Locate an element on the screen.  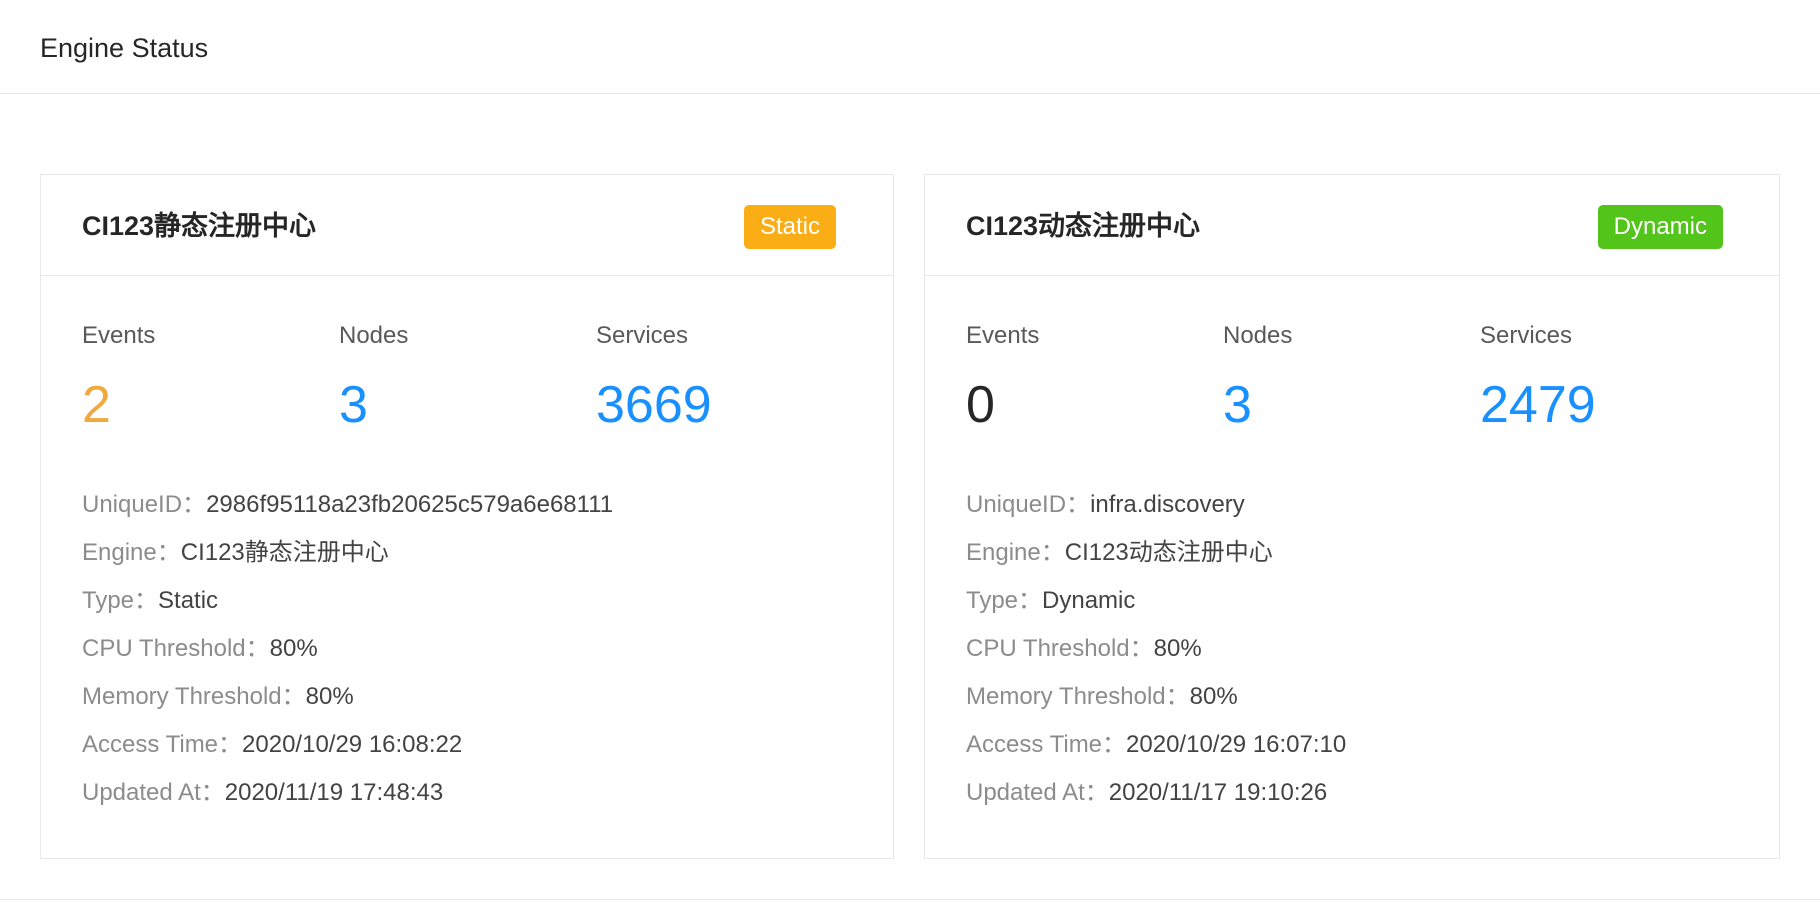
info-value: Dynamic is located at coordinates (1089, 600).